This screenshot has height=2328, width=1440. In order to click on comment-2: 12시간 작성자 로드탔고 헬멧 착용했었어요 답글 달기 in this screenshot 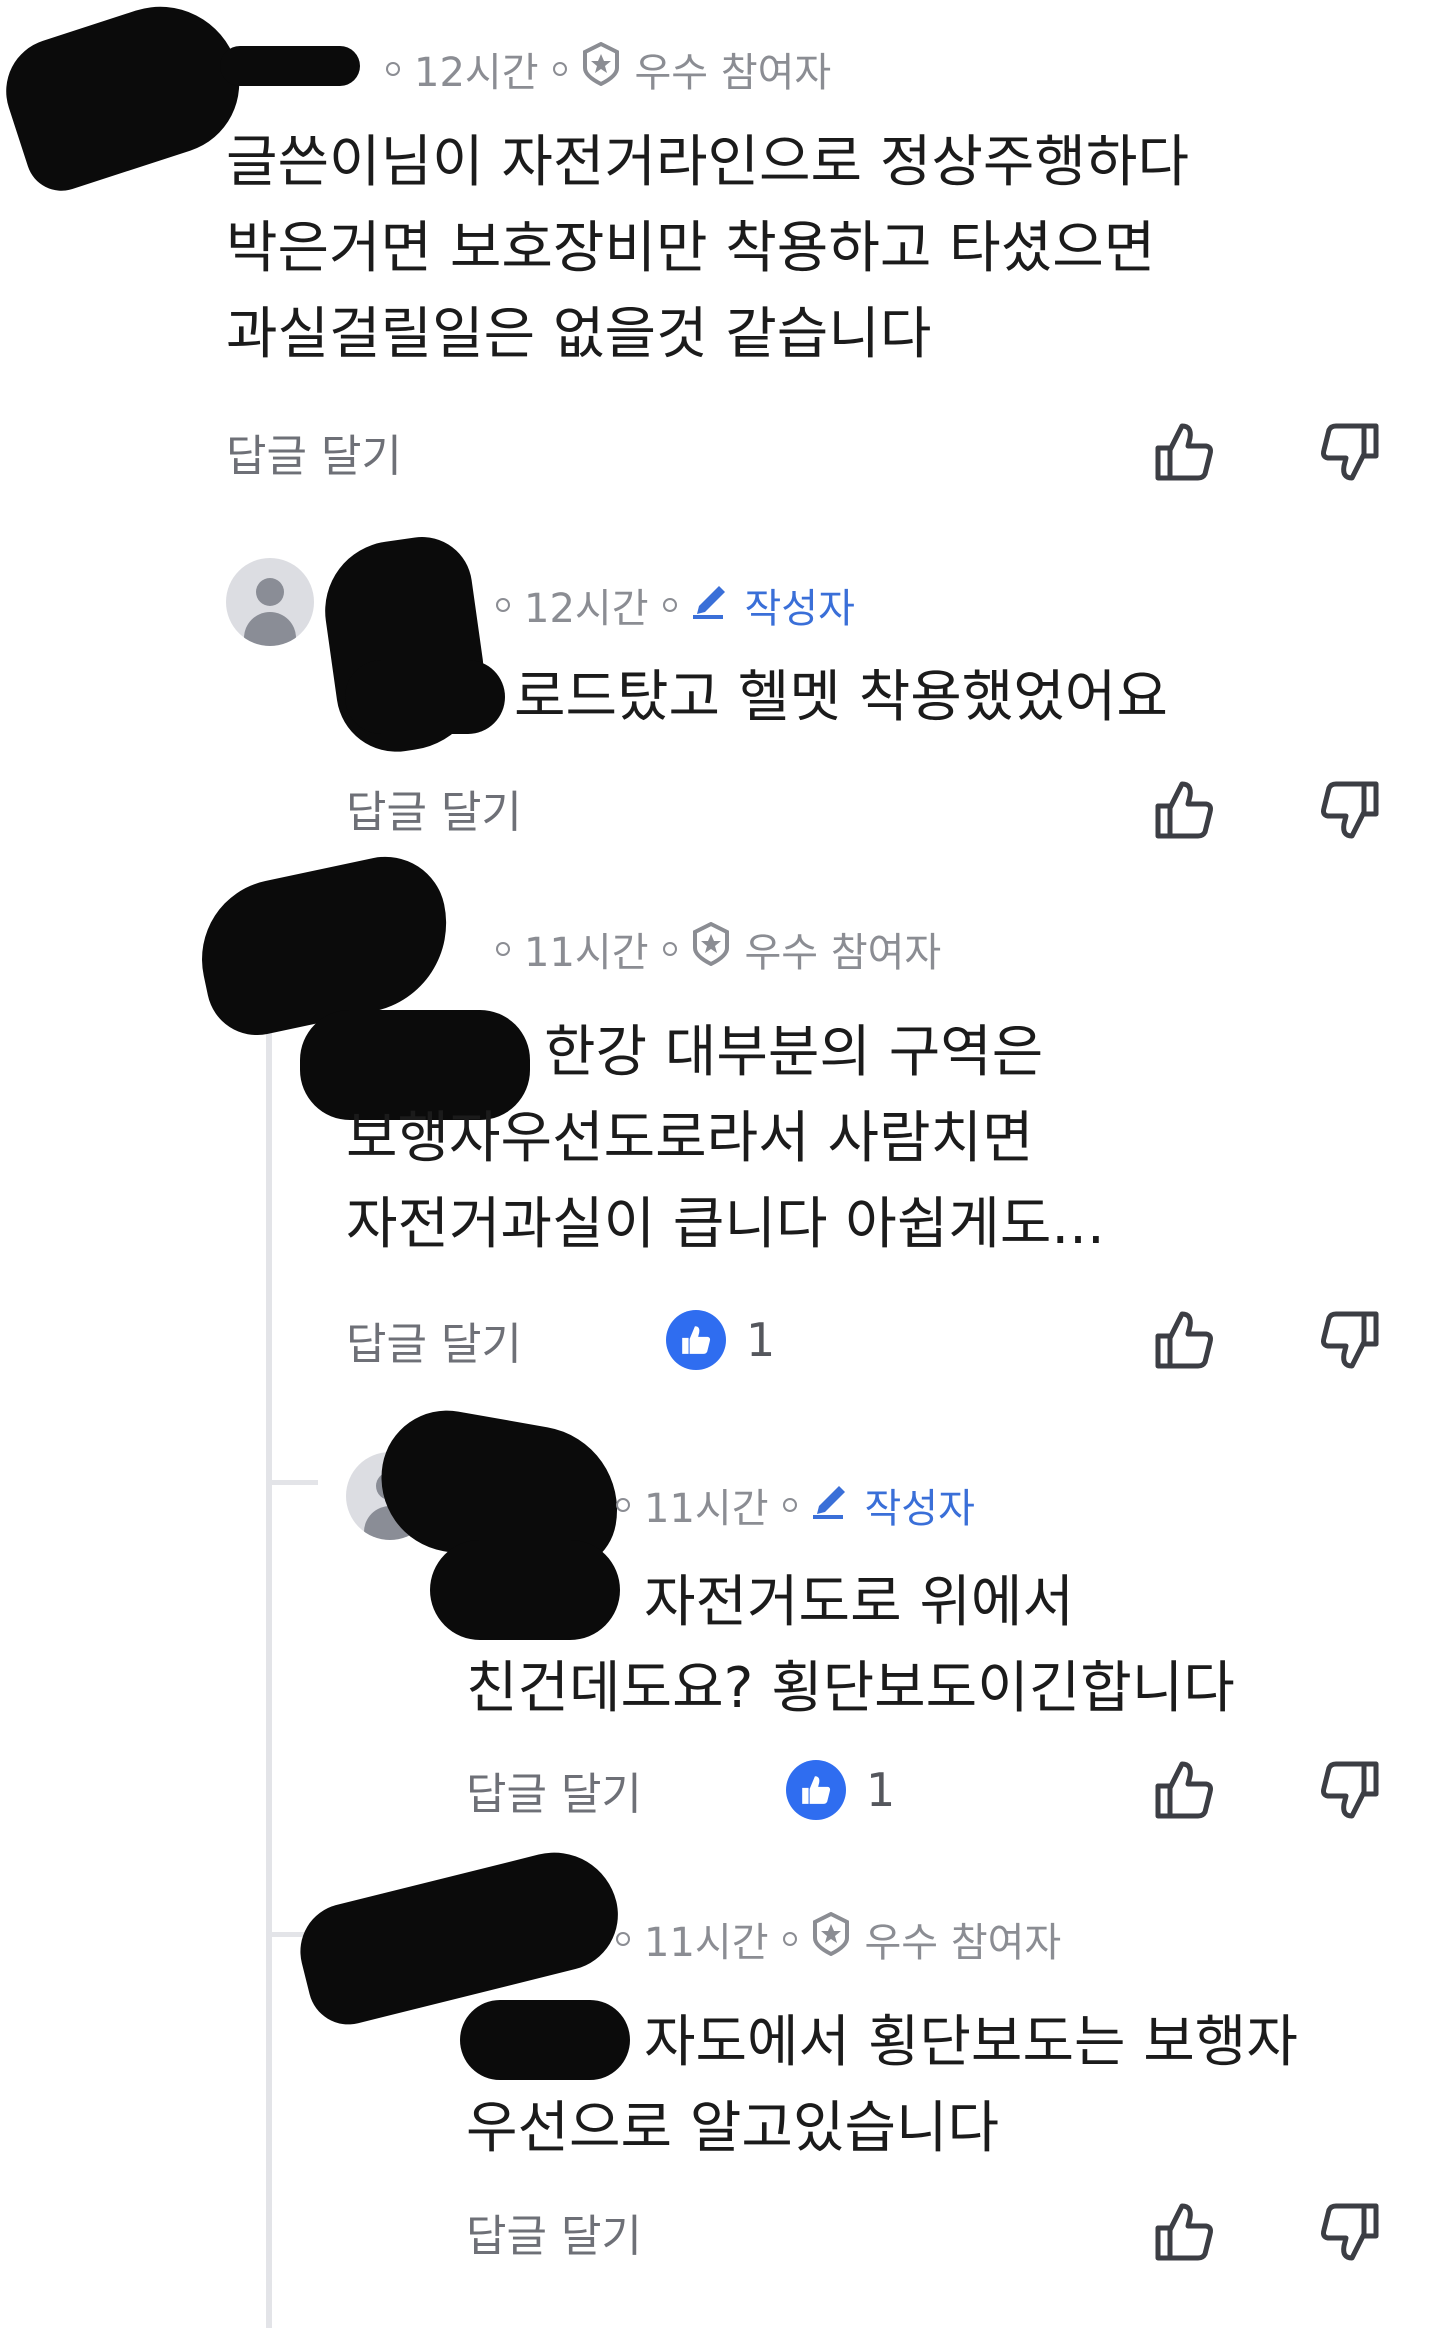, I will do `click(720, 700)`.